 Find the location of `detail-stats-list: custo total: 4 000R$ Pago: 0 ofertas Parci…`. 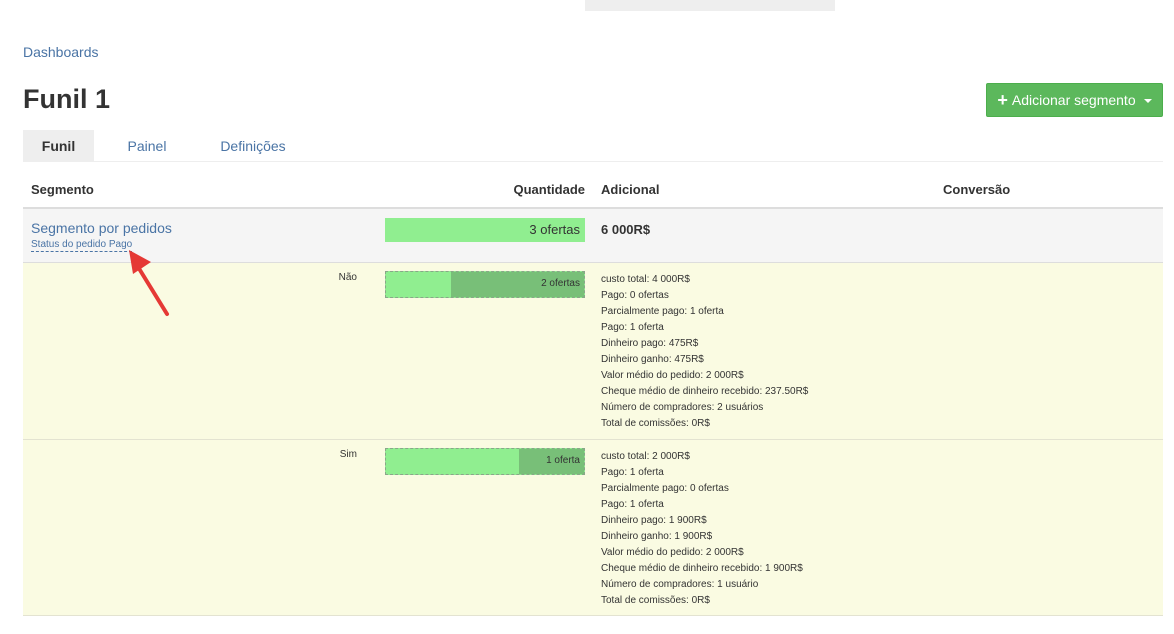

detail-stats-list: custo total: 4 000R$ Pago: 0 ofertas Parci… is located at coordinates (704, 352).